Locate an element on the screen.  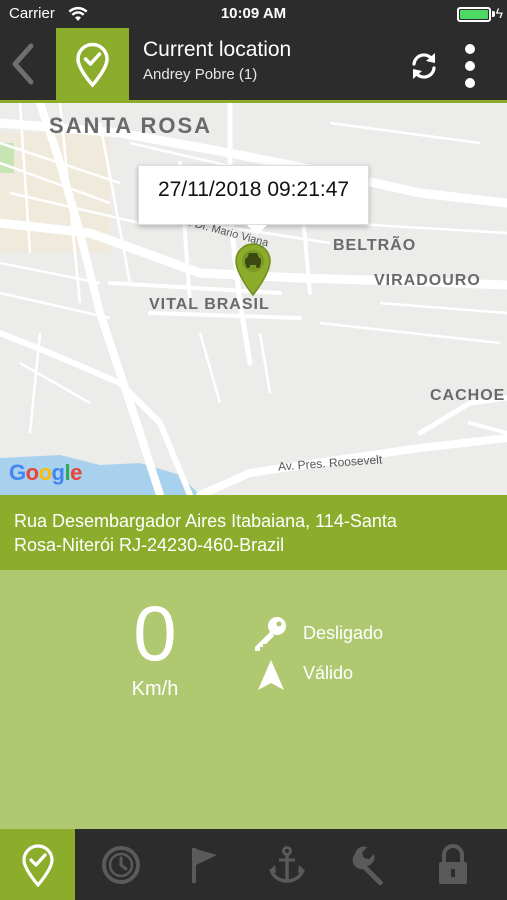
tab-settings-wrench is located at coordinates (369, 864).